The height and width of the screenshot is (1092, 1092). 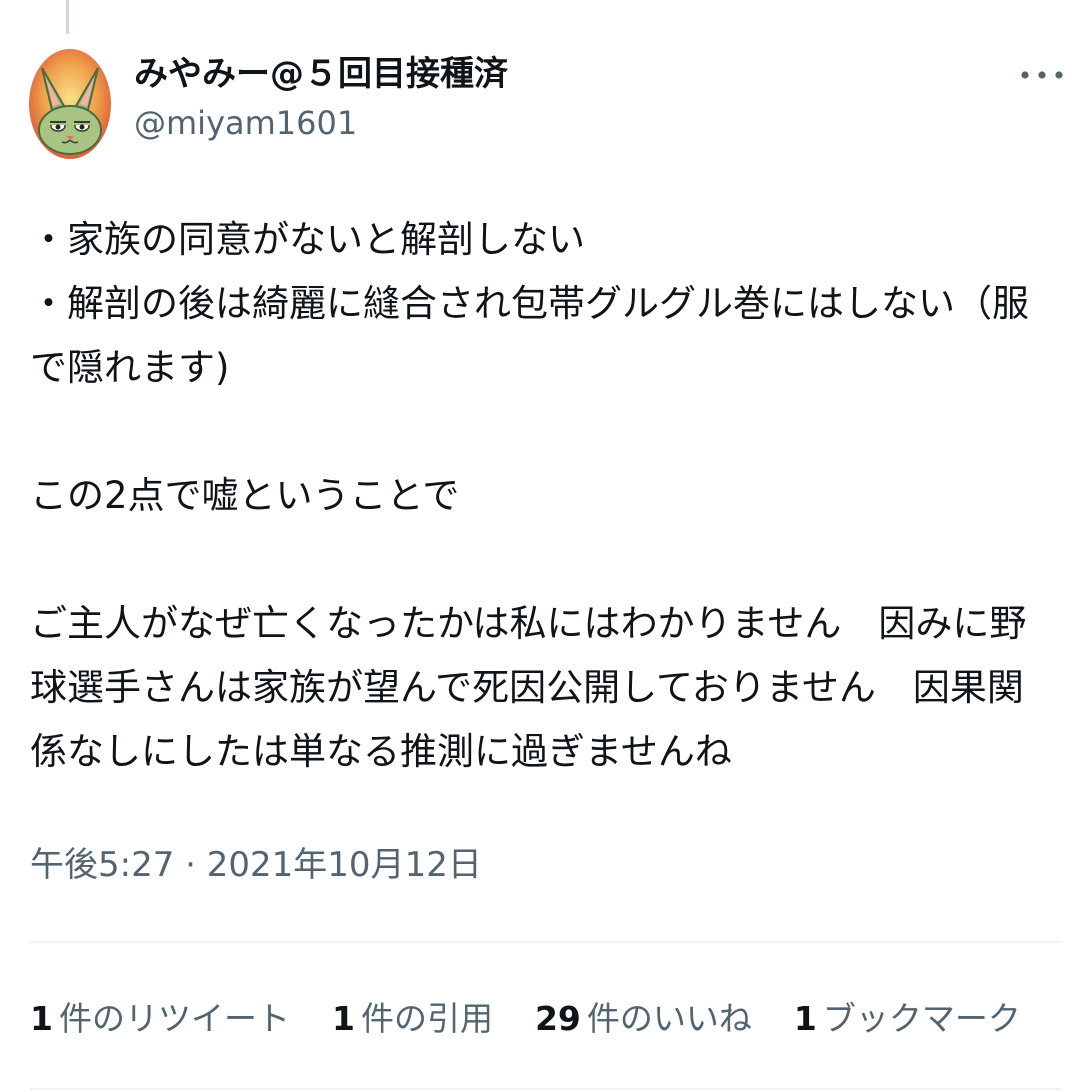 What do you see at coordinates (174, 1018) in the screenshot?
I see `retweets-label: 件のリツイート` at bounding box center [174, 1018].